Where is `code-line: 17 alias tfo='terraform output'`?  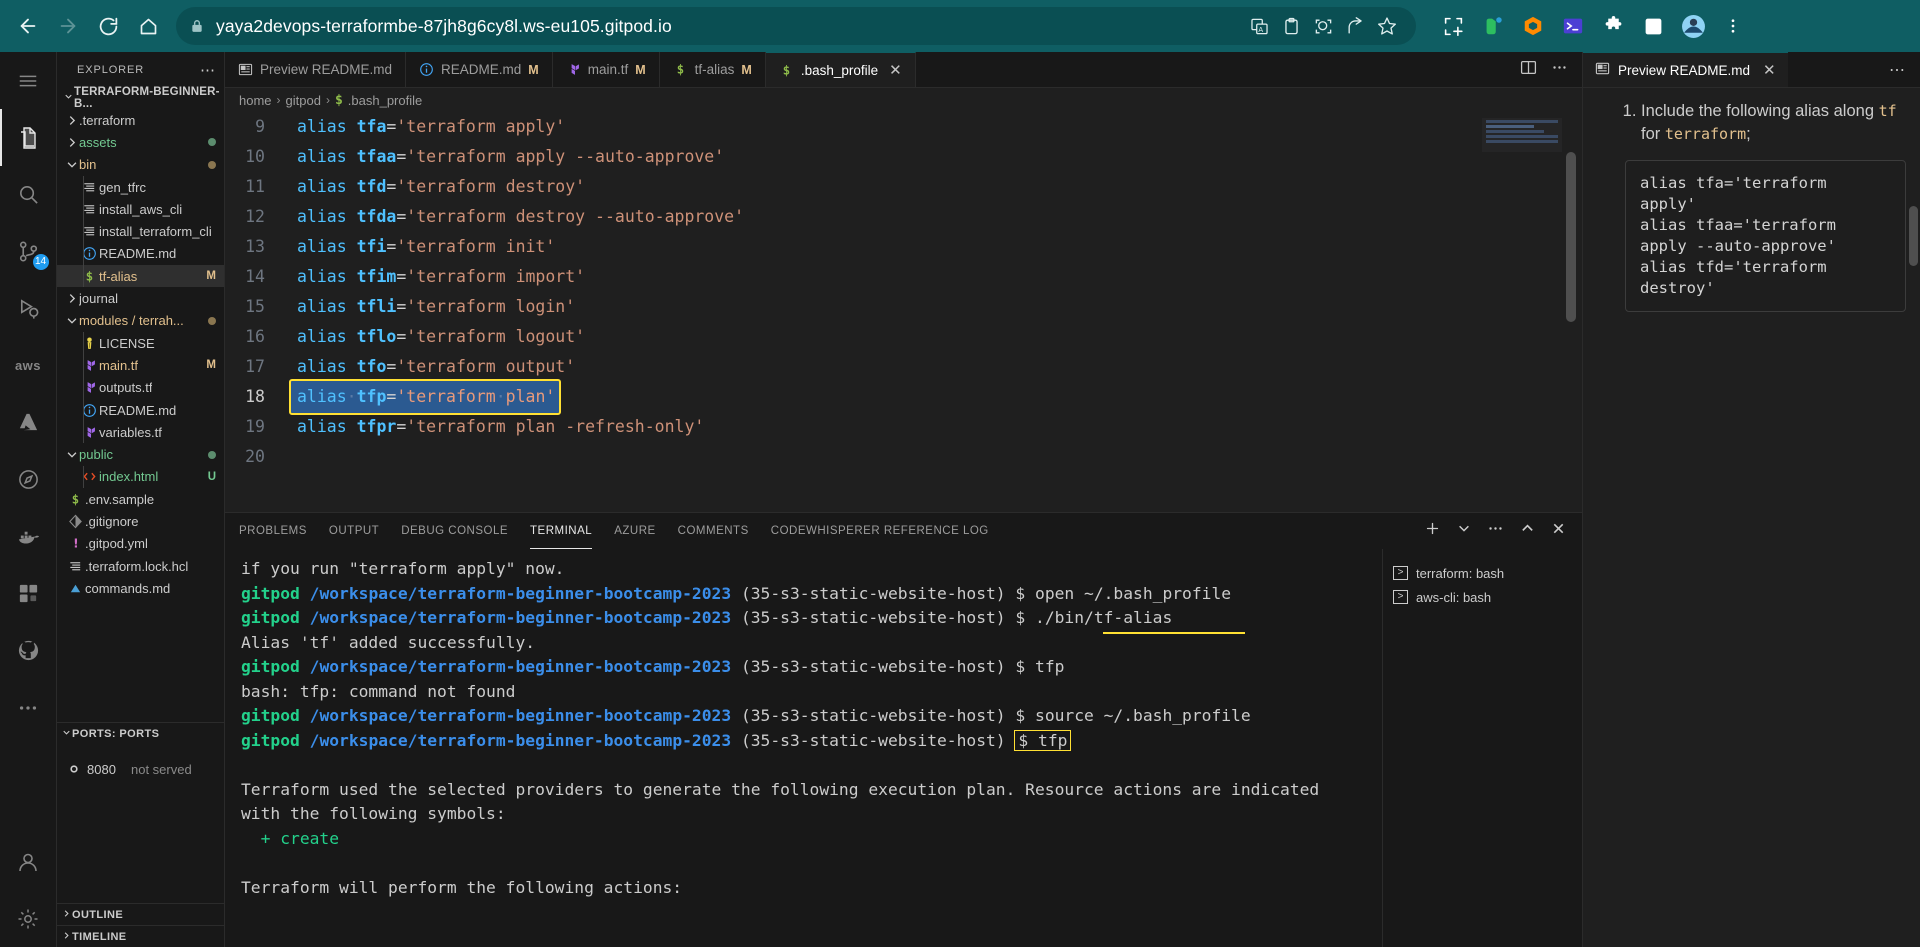 code-line: 17 alias tfo='terraform output' is located at coordinates (903, 367).